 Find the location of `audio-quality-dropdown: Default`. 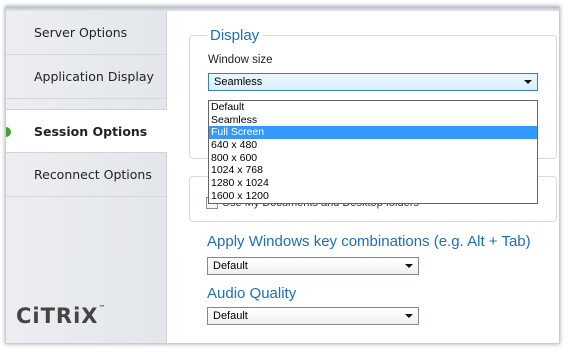

audio-quality-dropdown: Default is located at coordinates (313, 316).